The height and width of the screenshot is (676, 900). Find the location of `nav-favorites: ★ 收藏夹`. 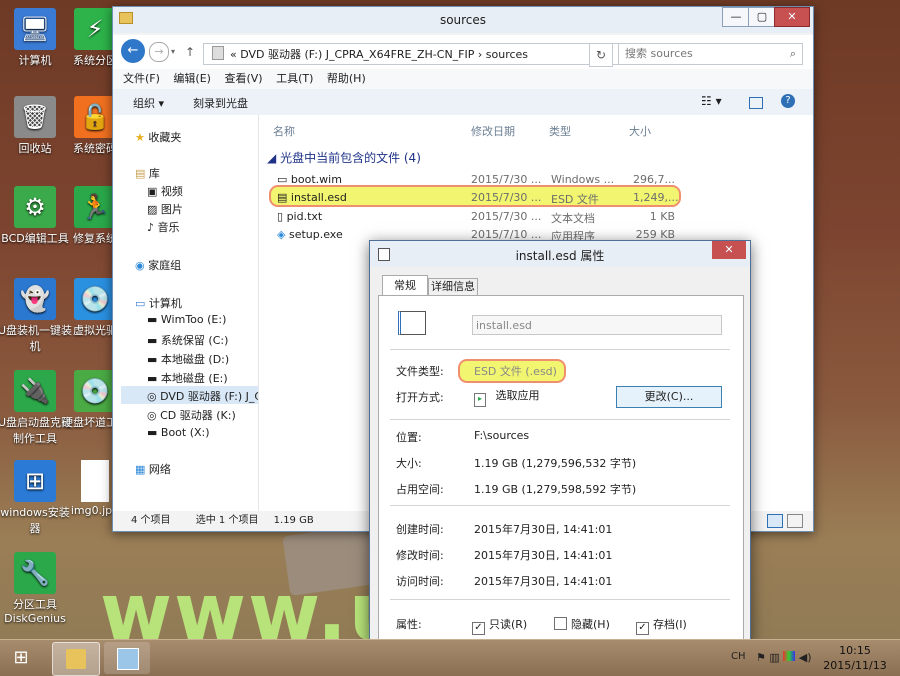

nav-favorites: ★ 收藏夹 is located at coordinates (158, 137).